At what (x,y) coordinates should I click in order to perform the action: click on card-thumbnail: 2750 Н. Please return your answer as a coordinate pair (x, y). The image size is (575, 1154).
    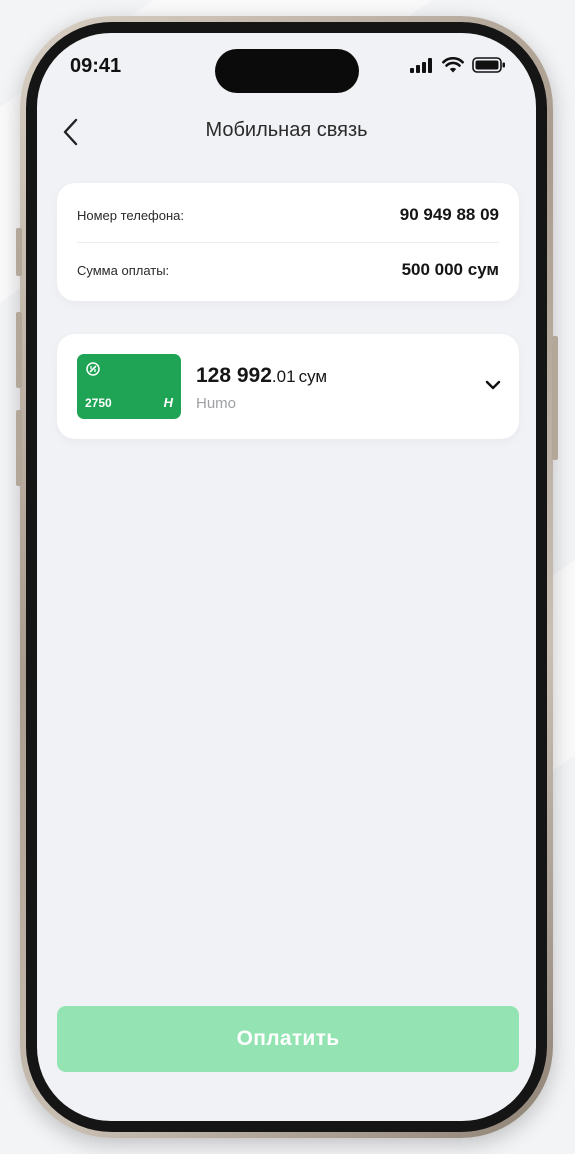
    Looking at the image, I should click on (129, 386).